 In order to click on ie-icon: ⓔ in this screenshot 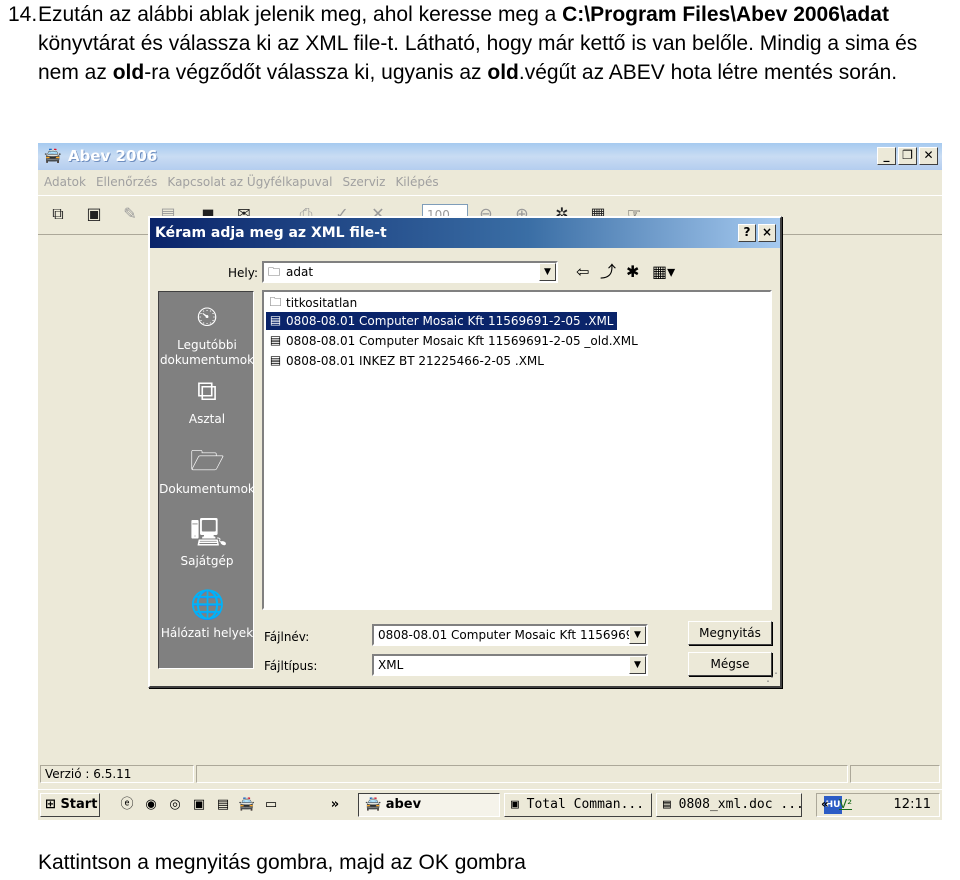, I will do `click(127, 805)`.